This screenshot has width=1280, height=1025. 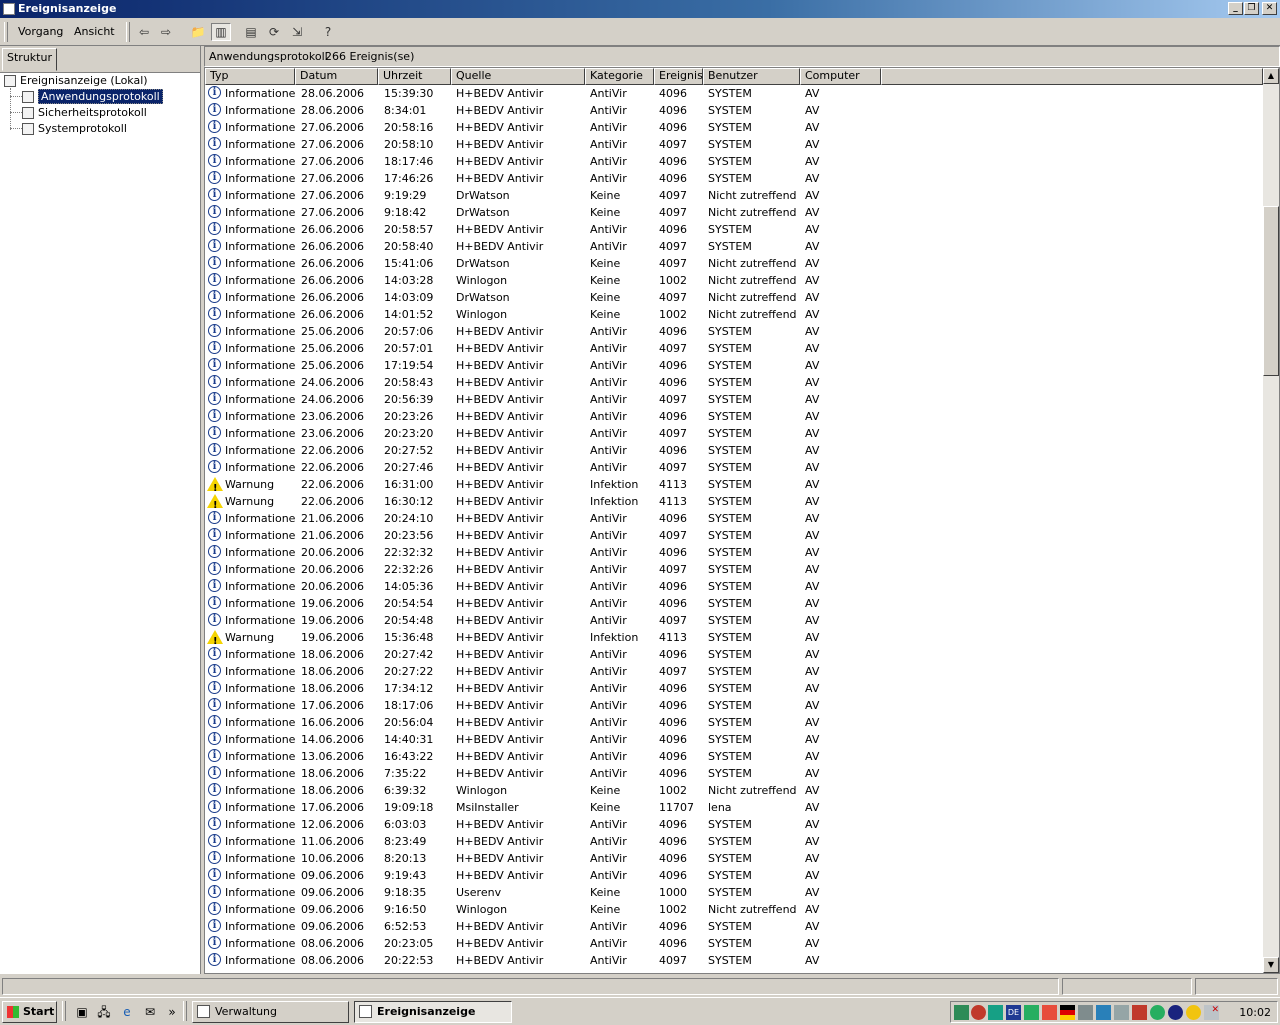 I want to click on forward-arrow-icon: ⇨, so click(x=166, y=32).